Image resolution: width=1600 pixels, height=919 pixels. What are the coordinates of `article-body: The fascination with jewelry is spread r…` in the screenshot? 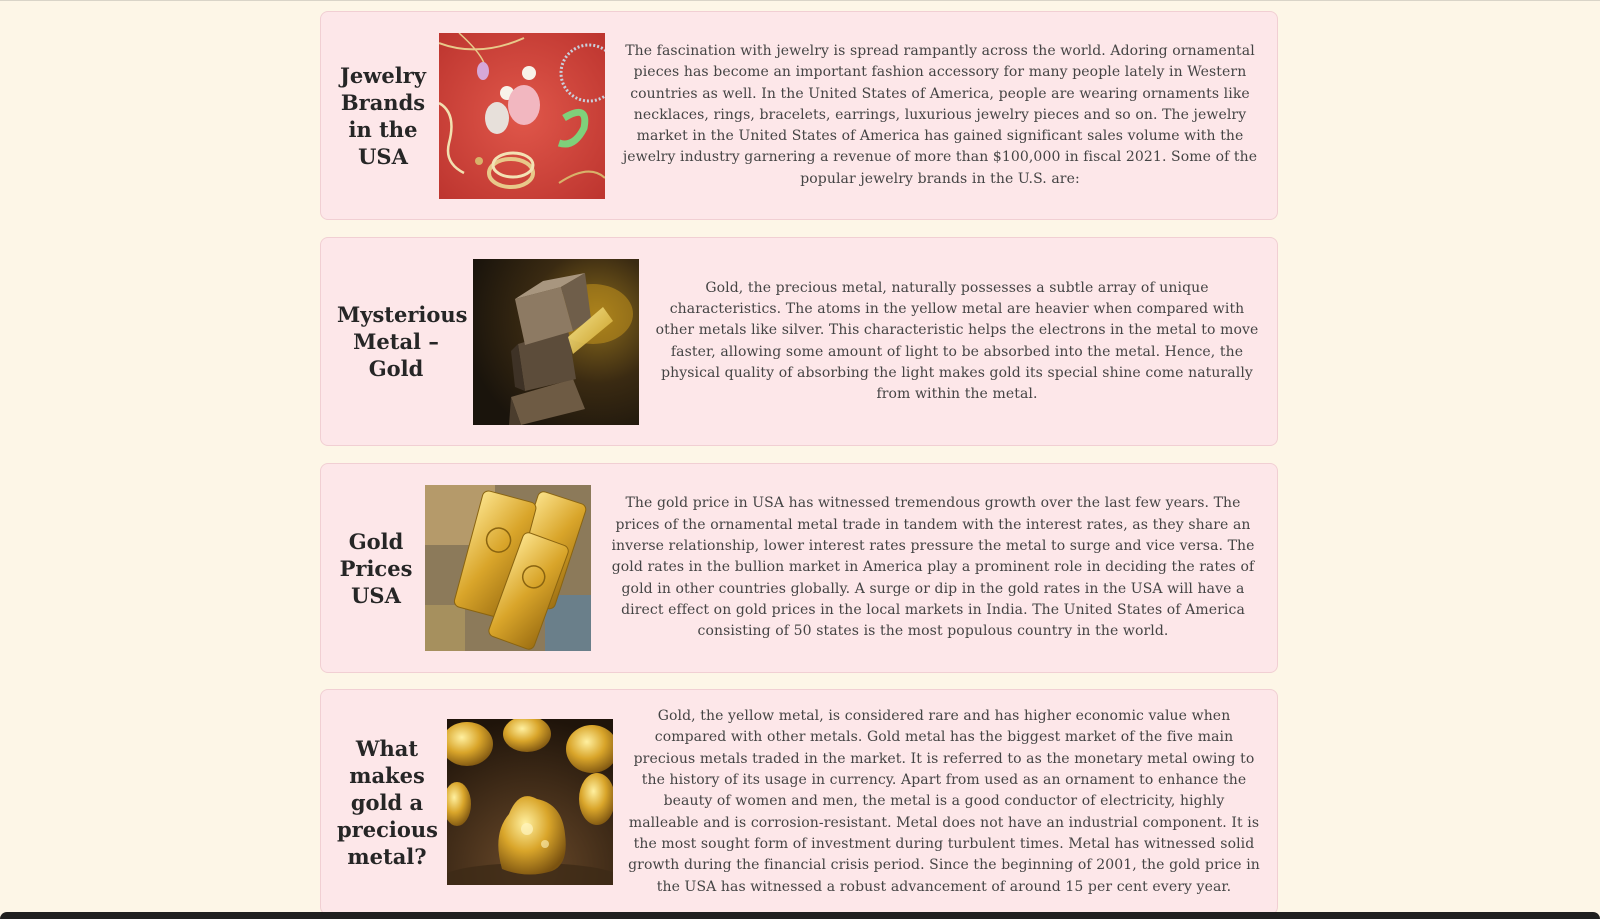 It's located at (940, 114).